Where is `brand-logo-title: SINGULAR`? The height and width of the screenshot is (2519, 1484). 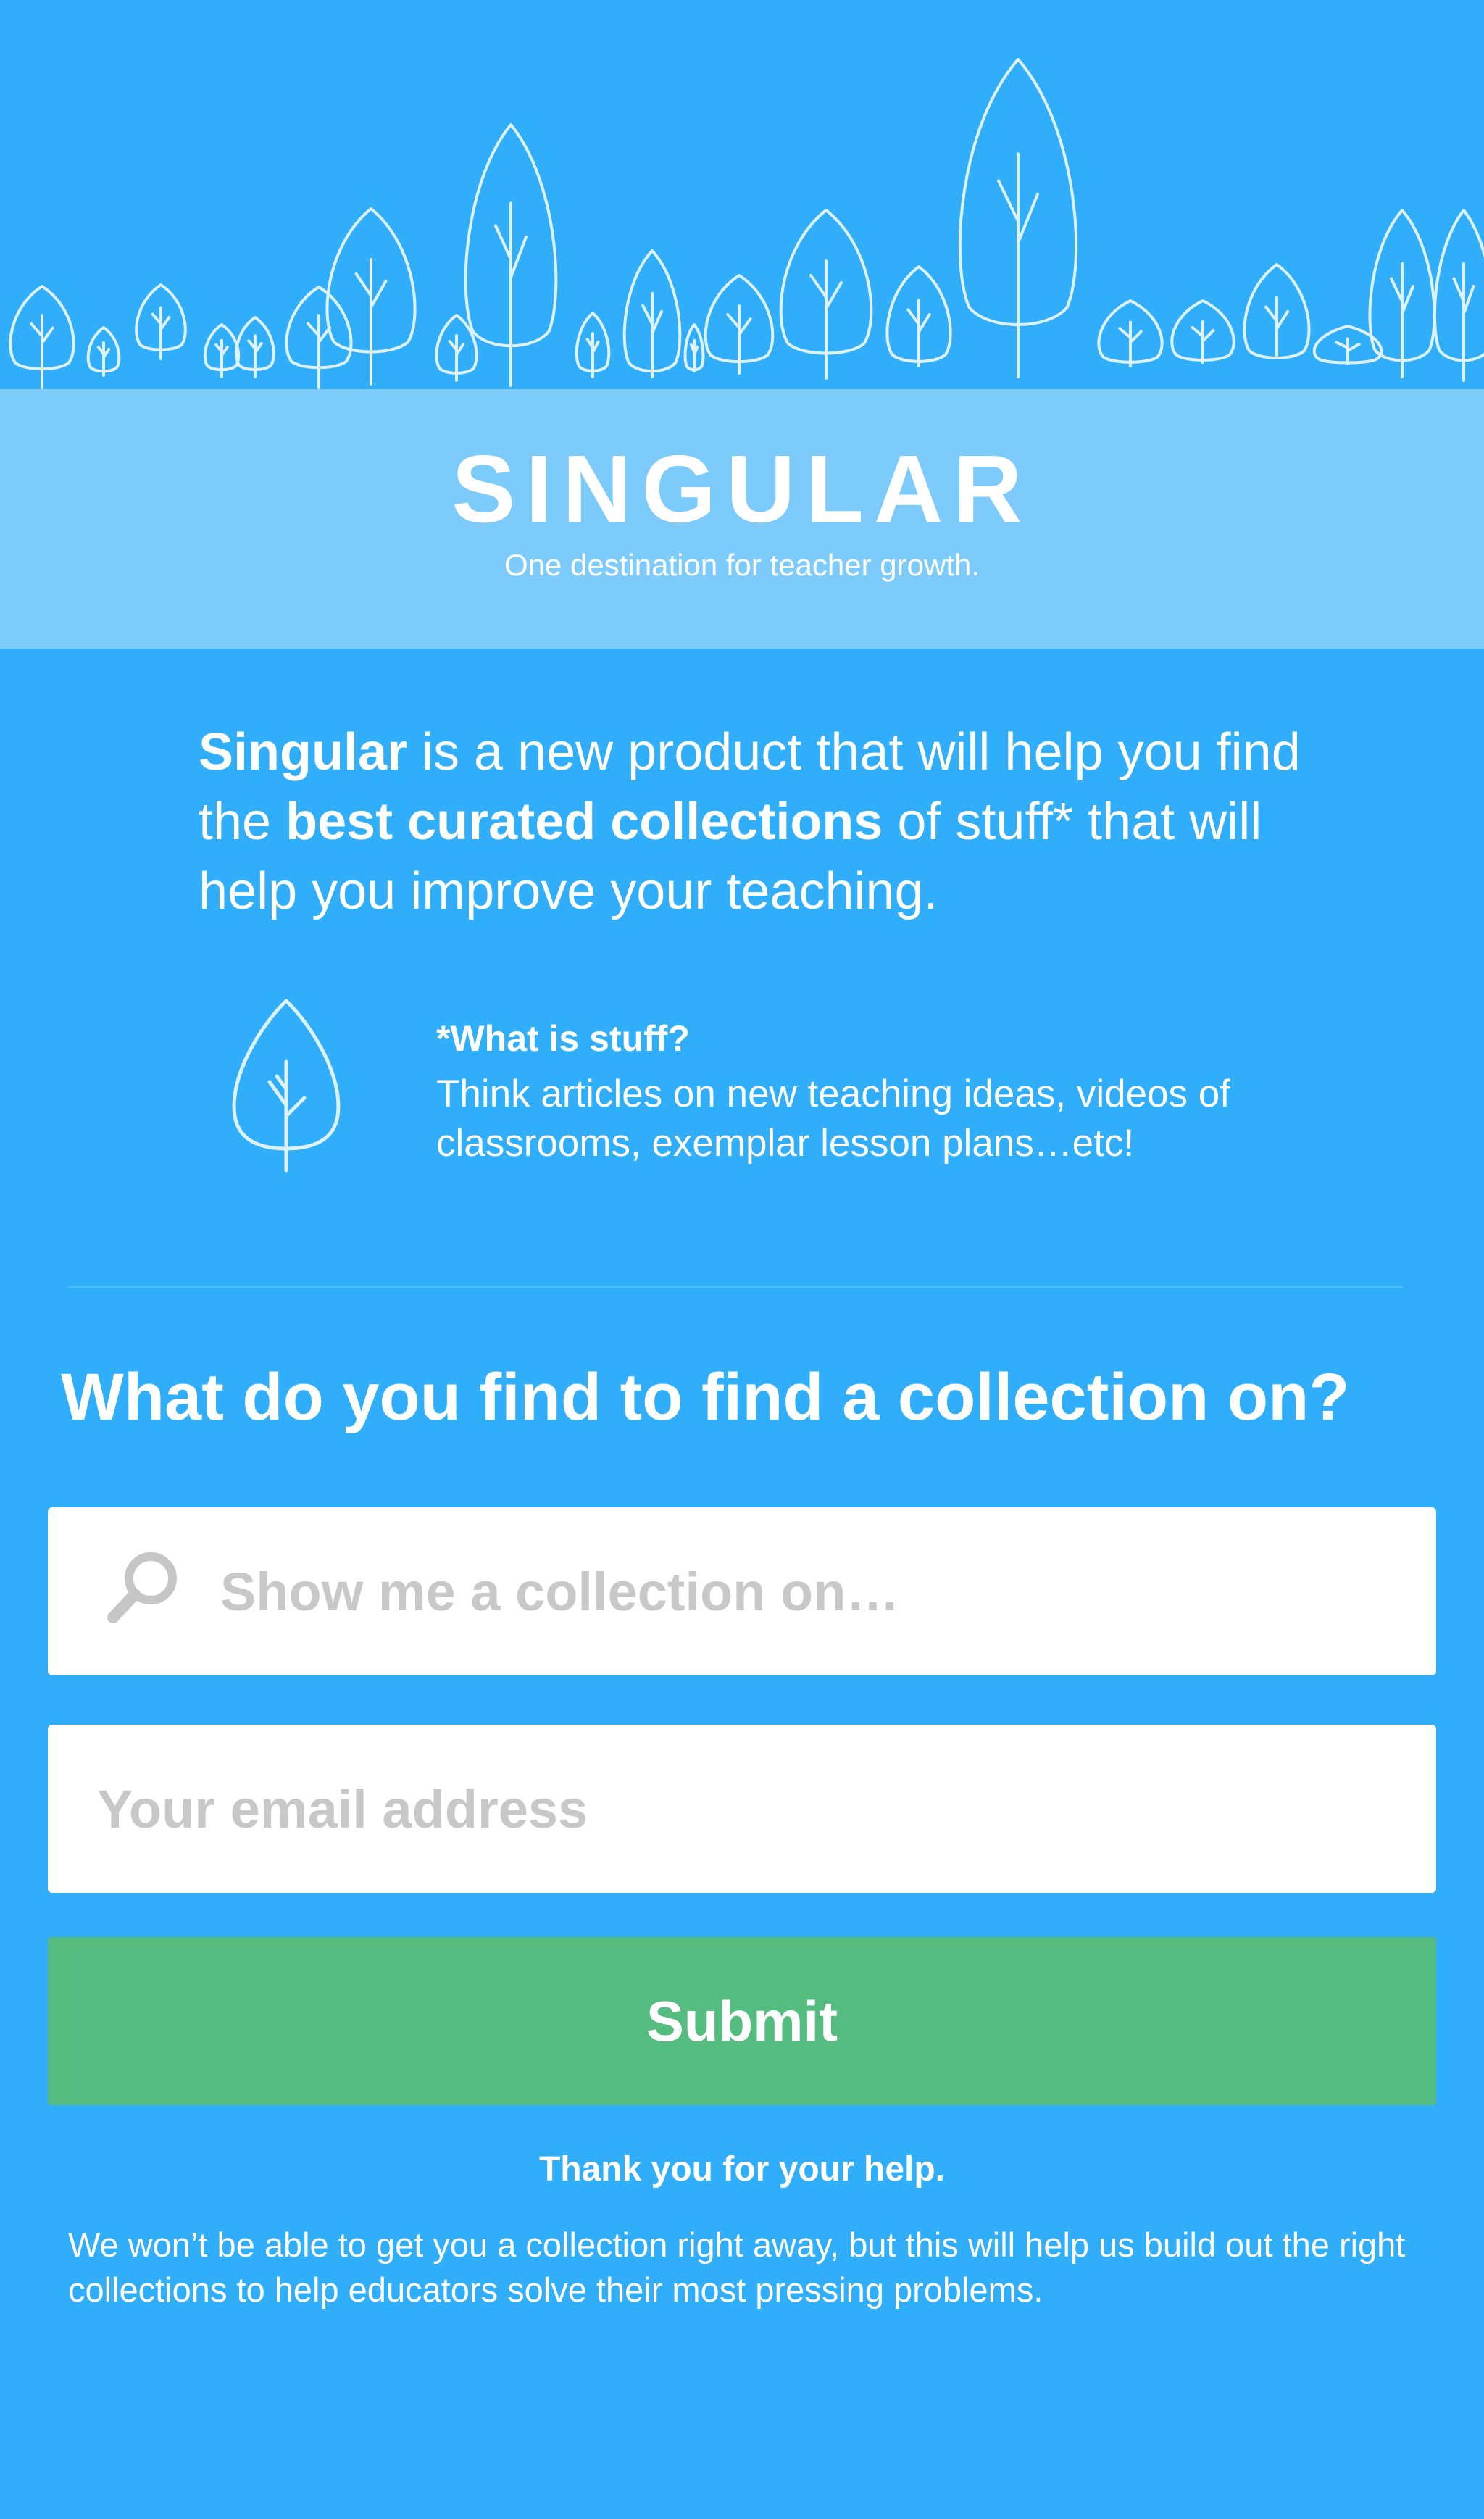
brand-logo-title: SINGULAR is located at coordinates (742, 489).